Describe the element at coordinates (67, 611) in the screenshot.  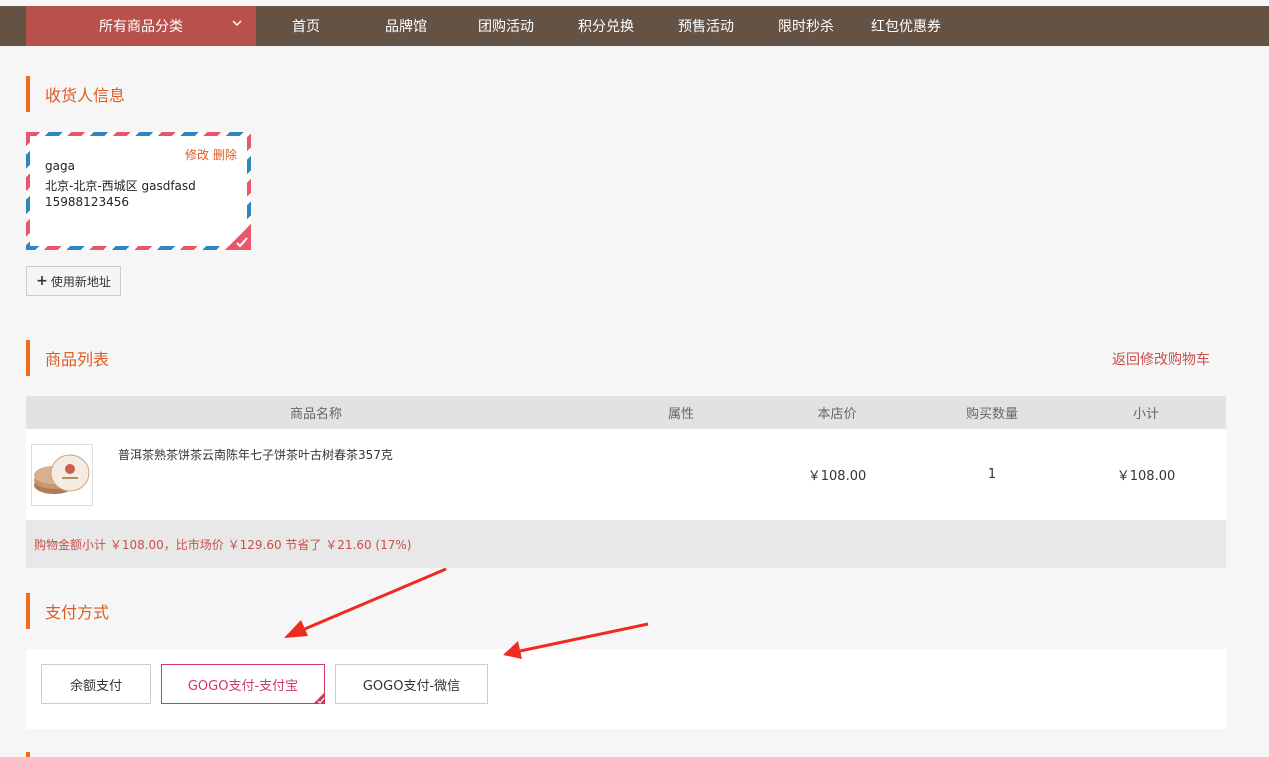
I see `payment-section-title: 支付方式` at that location.